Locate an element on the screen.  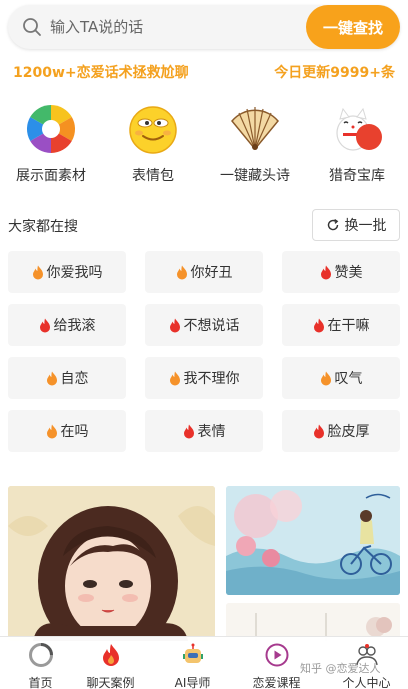
girl-illustration-image is located at coordinates (111, 563).